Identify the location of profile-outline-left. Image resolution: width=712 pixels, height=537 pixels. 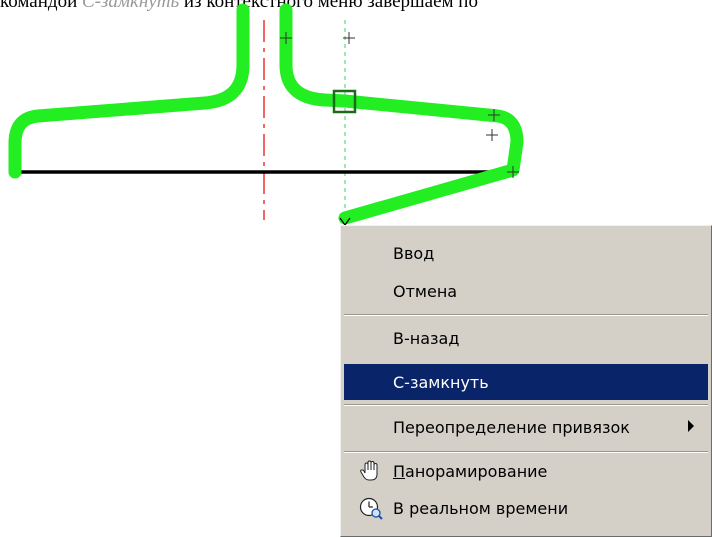
(129, 91).